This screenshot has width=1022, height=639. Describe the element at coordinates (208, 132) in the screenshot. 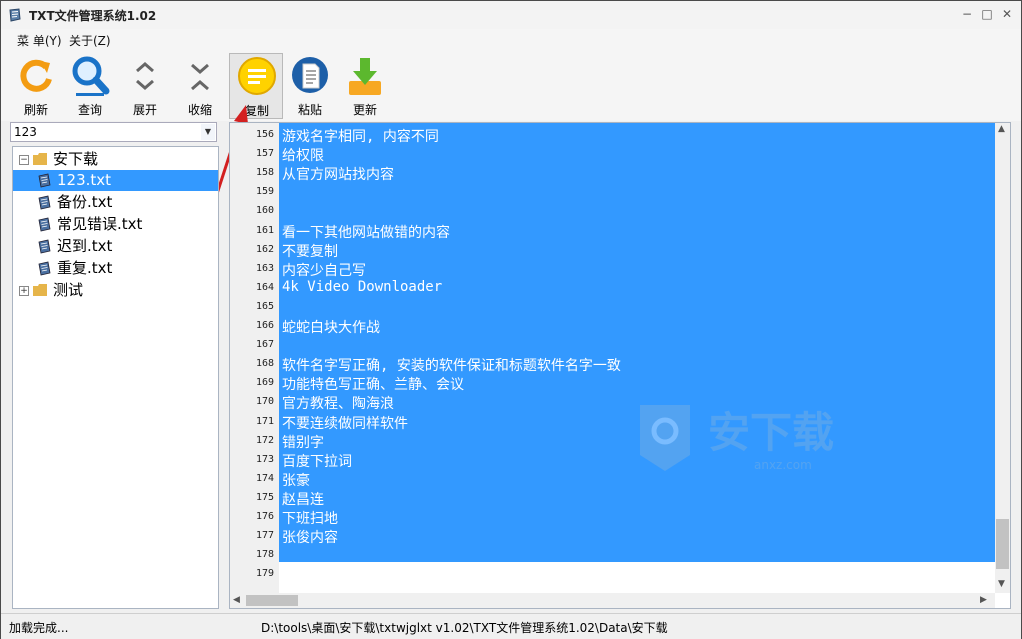

I see `chevron-down-icon: ▼` at that location.